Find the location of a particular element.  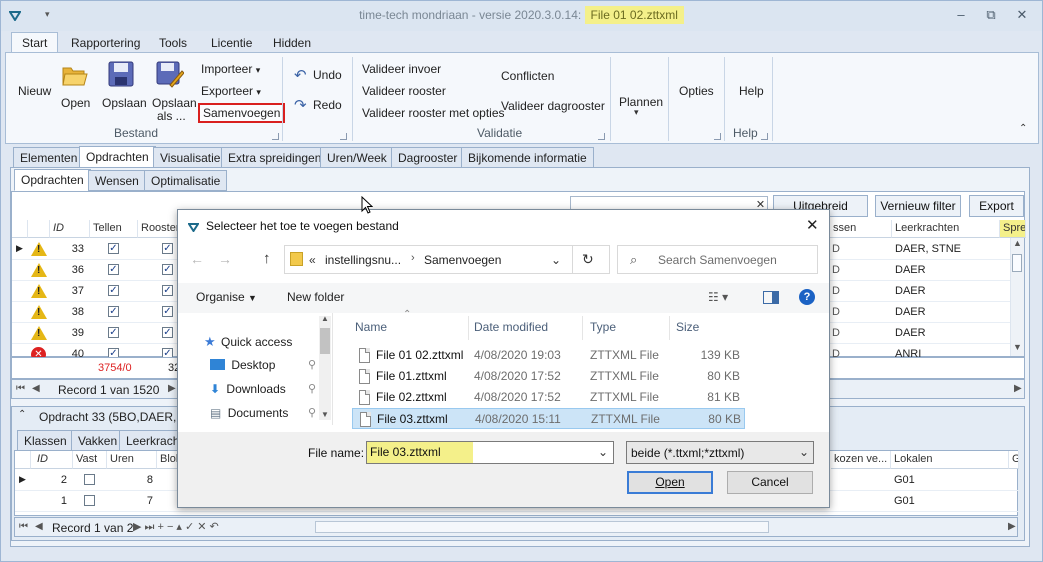

ribbon-tab-rapportering: Rapportering is located at coordinates (105, 43).